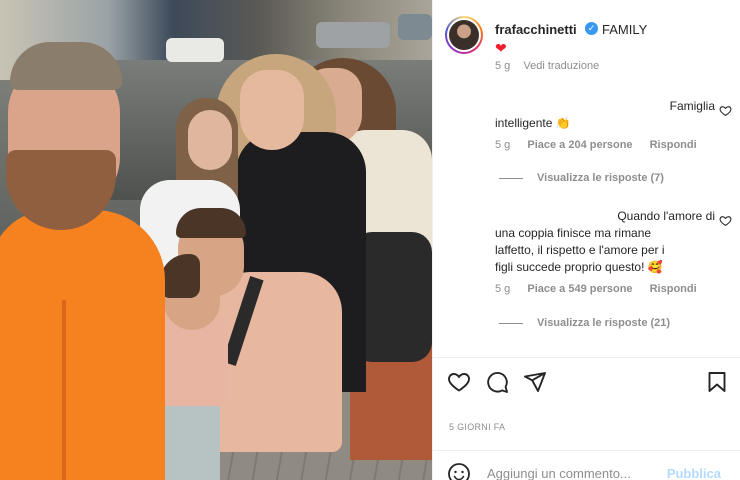  I want to click on comment-line: una coppia finisce ma rimane, so click(573, 233).